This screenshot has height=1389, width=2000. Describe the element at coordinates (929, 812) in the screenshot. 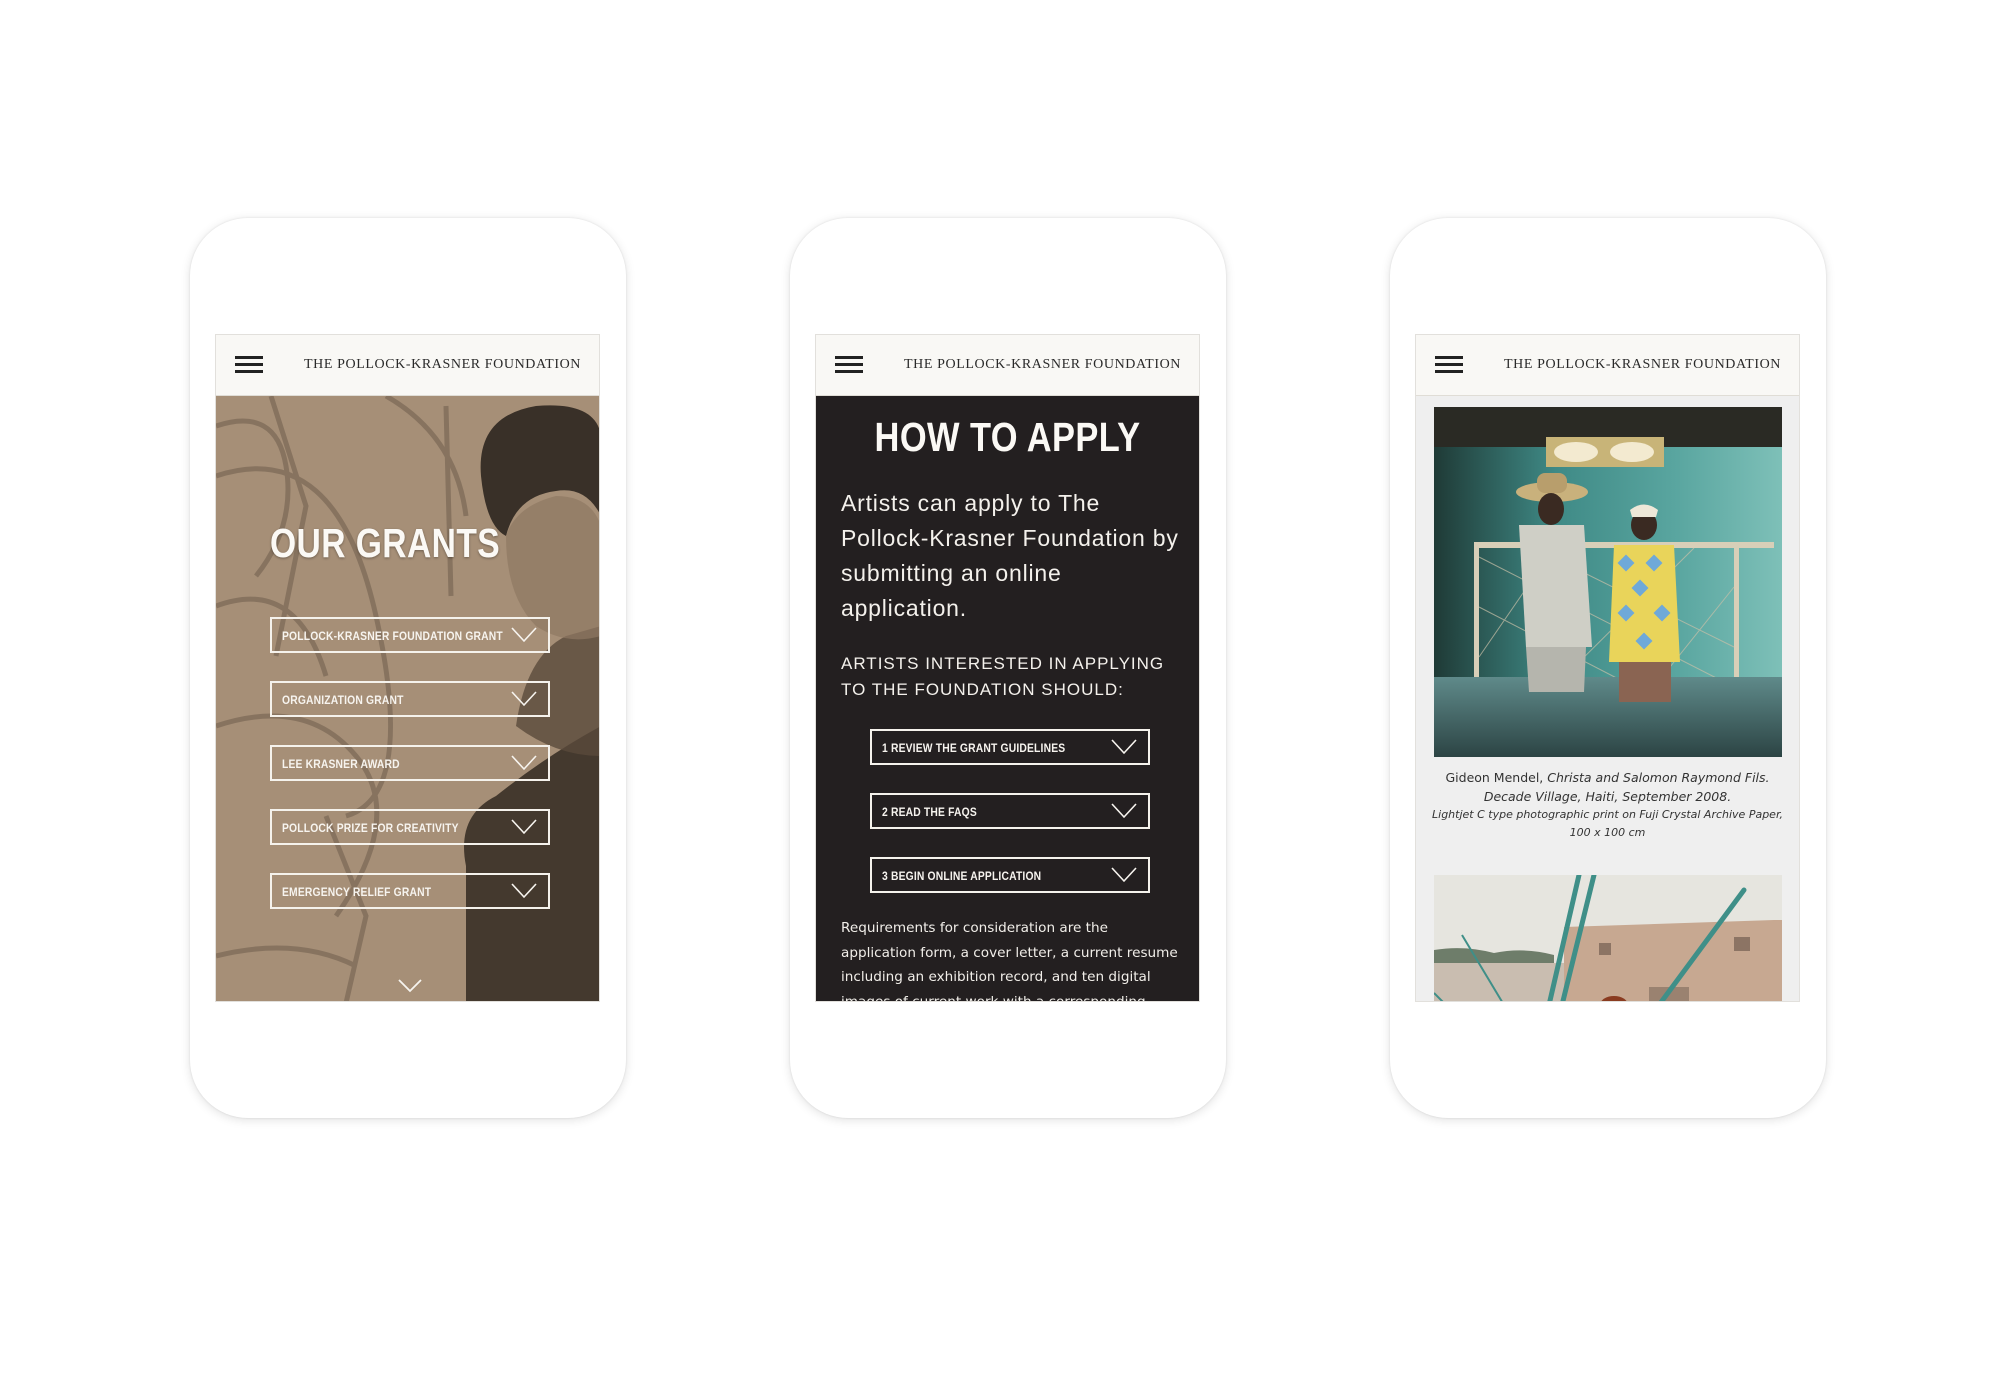

I see `step-label: 2 READ THE FAQS` at that location.